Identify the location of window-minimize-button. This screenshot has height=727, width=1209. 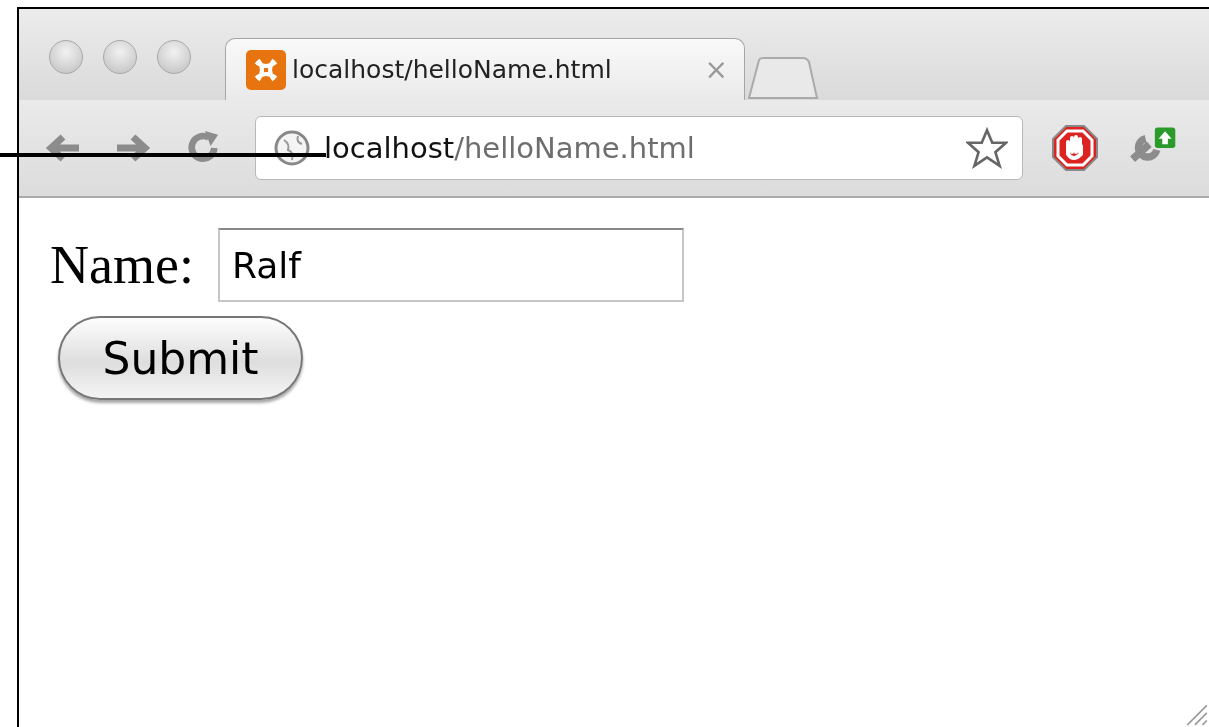
(120, 57).